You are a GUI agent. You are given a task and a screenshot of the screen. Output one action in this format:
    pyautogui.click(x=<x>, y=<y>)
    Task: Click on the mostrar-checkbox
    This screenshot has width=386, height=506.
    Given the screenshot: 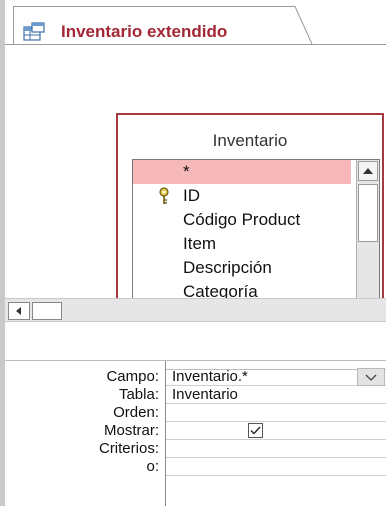 What is the action you would take?
    pyautogui.click(x=255, y=430)
    